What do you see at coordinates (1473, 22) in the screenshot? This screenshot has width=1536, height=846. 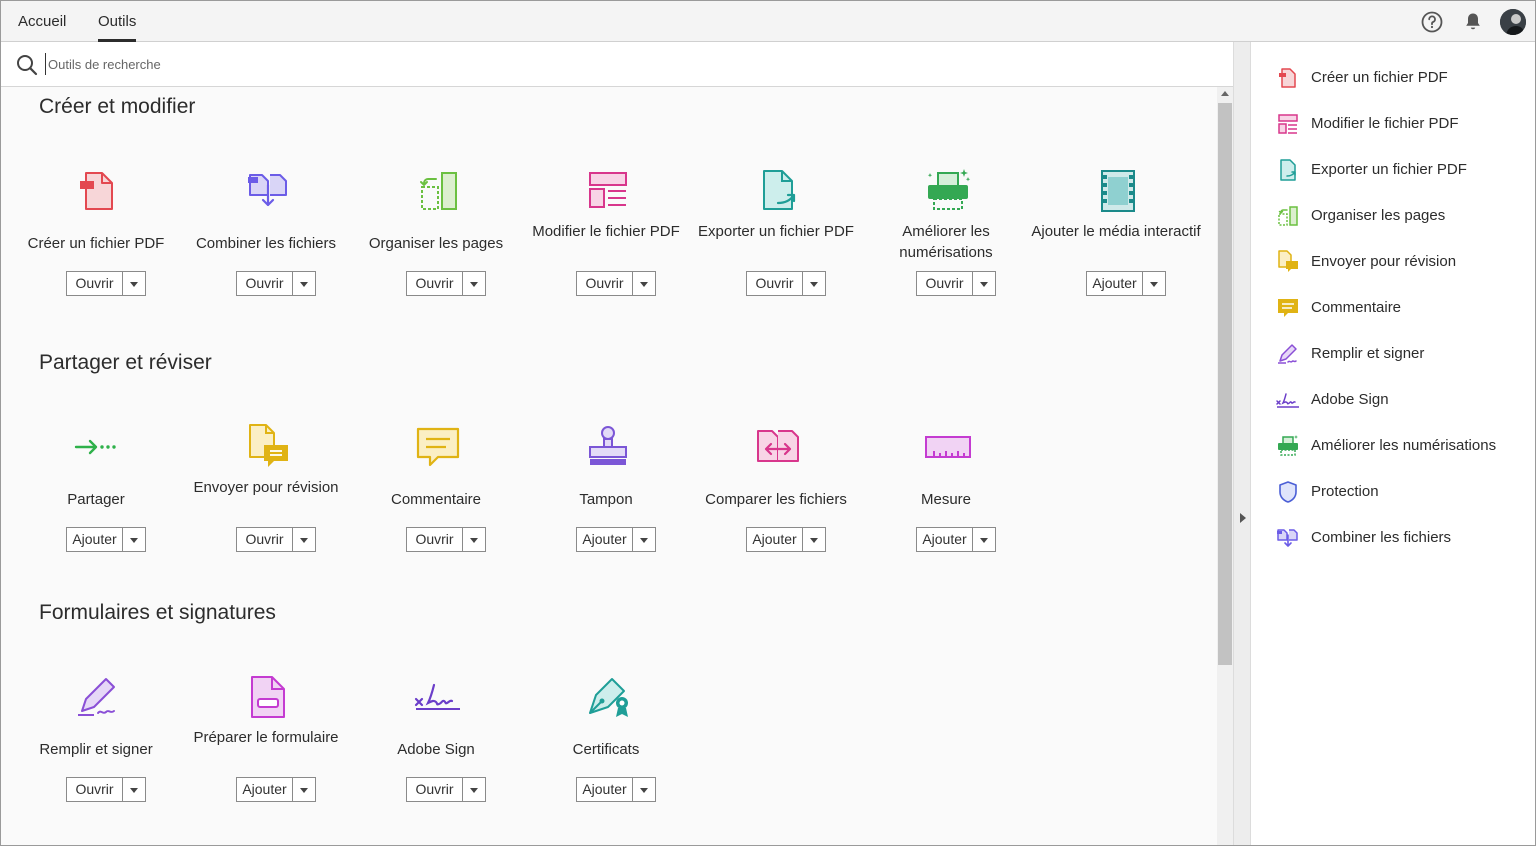 I see `bell-icon` at bounding box center [1473, 22].